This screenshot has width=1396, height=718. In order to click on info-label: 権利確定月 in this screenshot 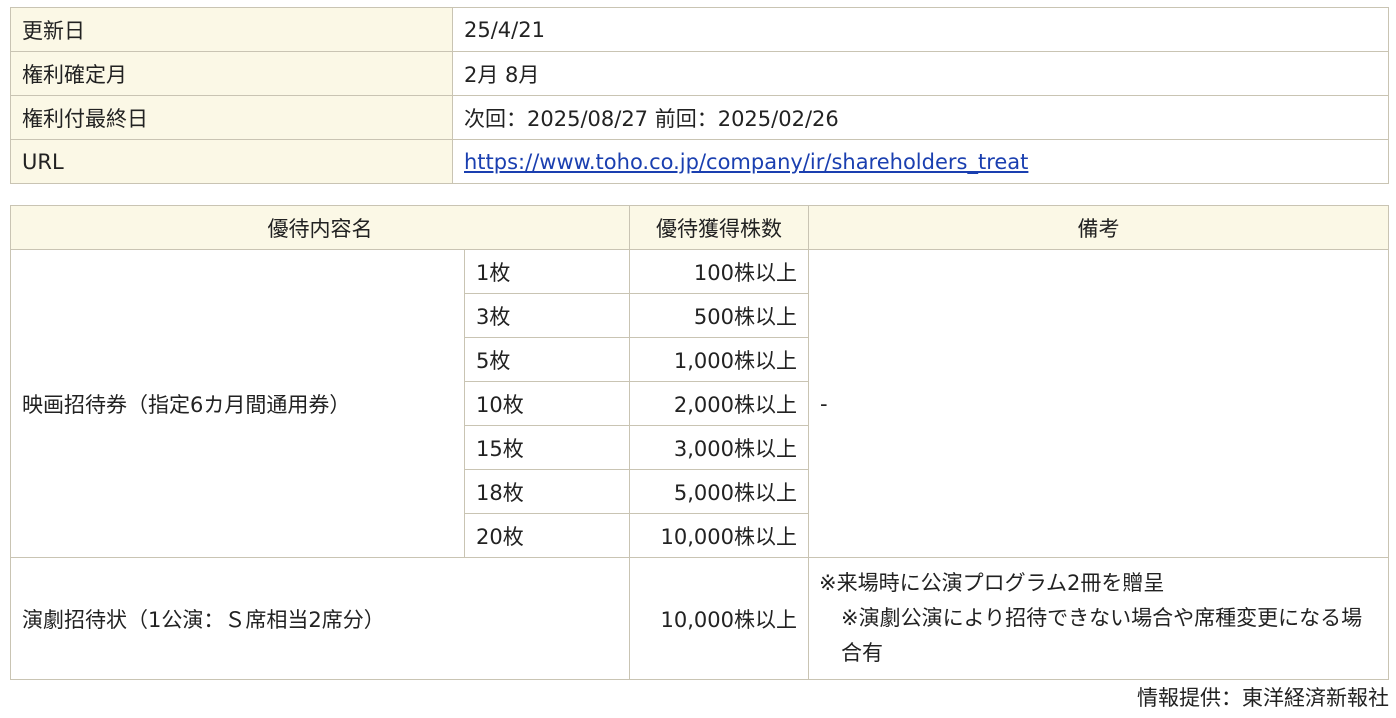, I will do `click(231, 73)`.